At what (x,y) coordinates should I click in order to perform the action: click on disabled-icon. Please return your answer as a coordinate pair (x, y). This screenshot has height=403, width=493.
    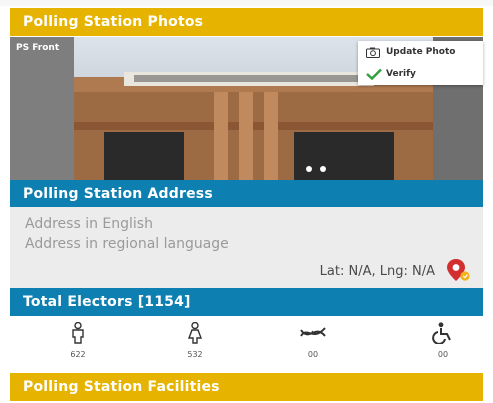
    Looking at the image, I should click on (443, 335).